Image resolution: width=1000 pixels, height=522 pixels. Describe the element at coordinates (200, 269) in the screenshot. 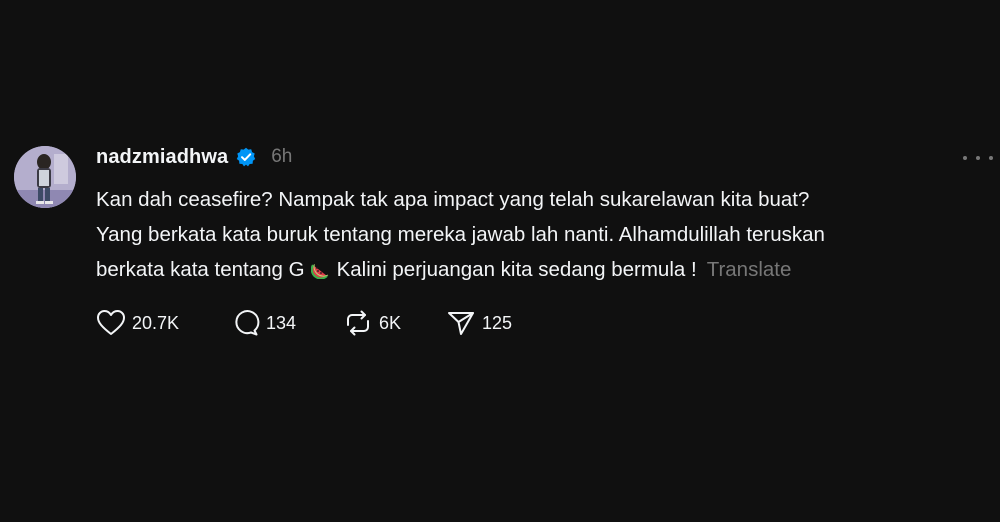

I see `post-text-segment: berkata kata tentang G` at that location.